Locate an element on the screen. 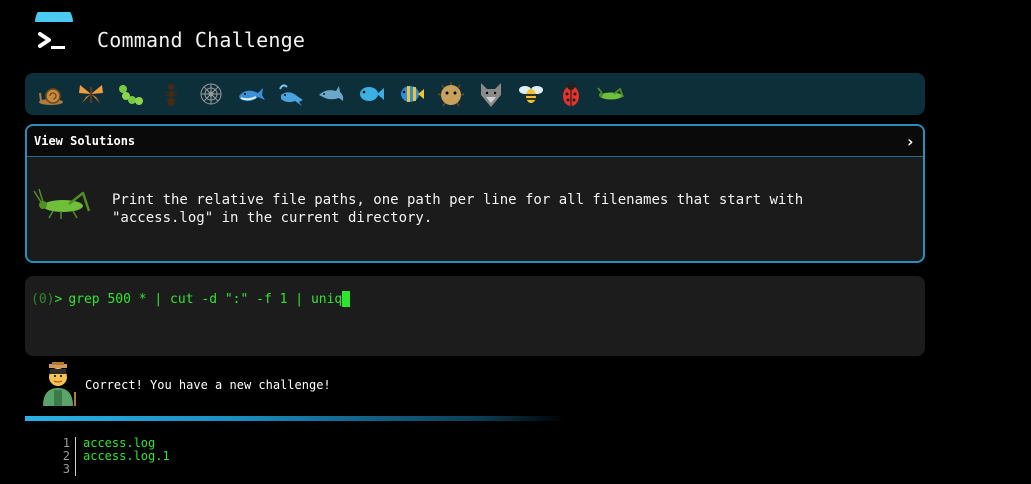  solutions-header: View Solutions › is located at coordinates (475, 141).